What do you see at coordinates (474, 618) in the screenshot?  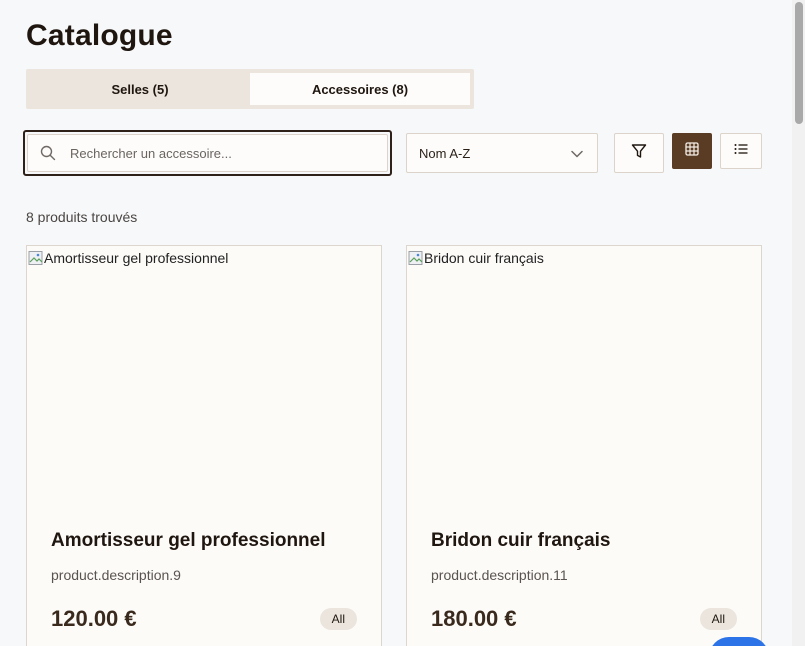 I see `product-price: 180.00 €` at bounding box center [474, 618].